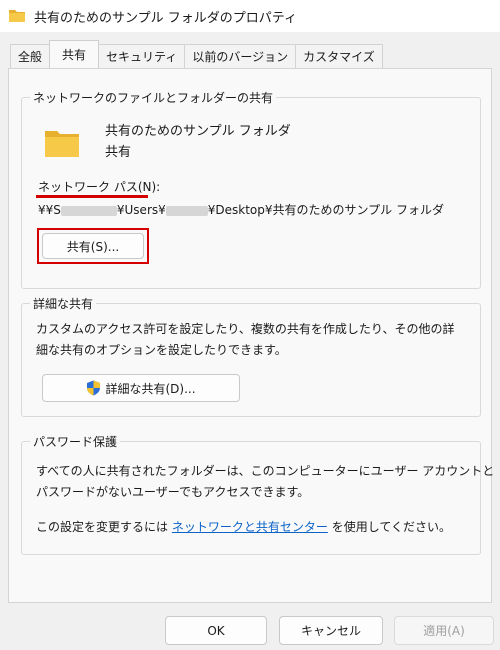 The image size is (500, 650). Describe the element at coordinates (99, 187) in the screenshot. I see `network-path-label: ネットワーク パス(N):` at that location.